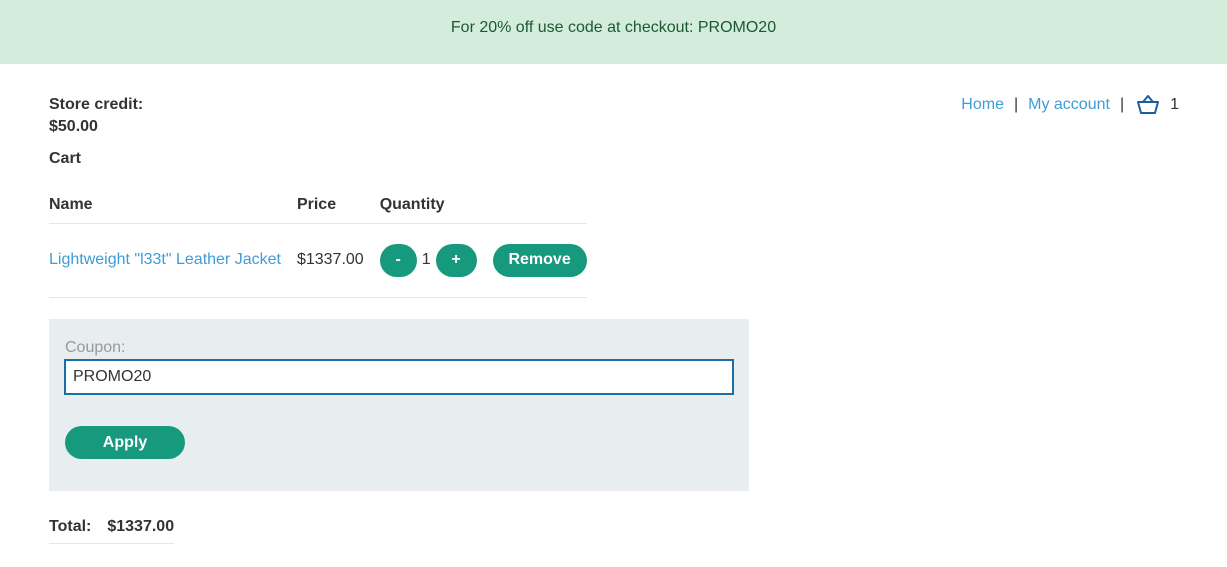  Describe the element at coordinates (398, 260) in the screenshot. I see `decrease-quantity-button: -` at that location.